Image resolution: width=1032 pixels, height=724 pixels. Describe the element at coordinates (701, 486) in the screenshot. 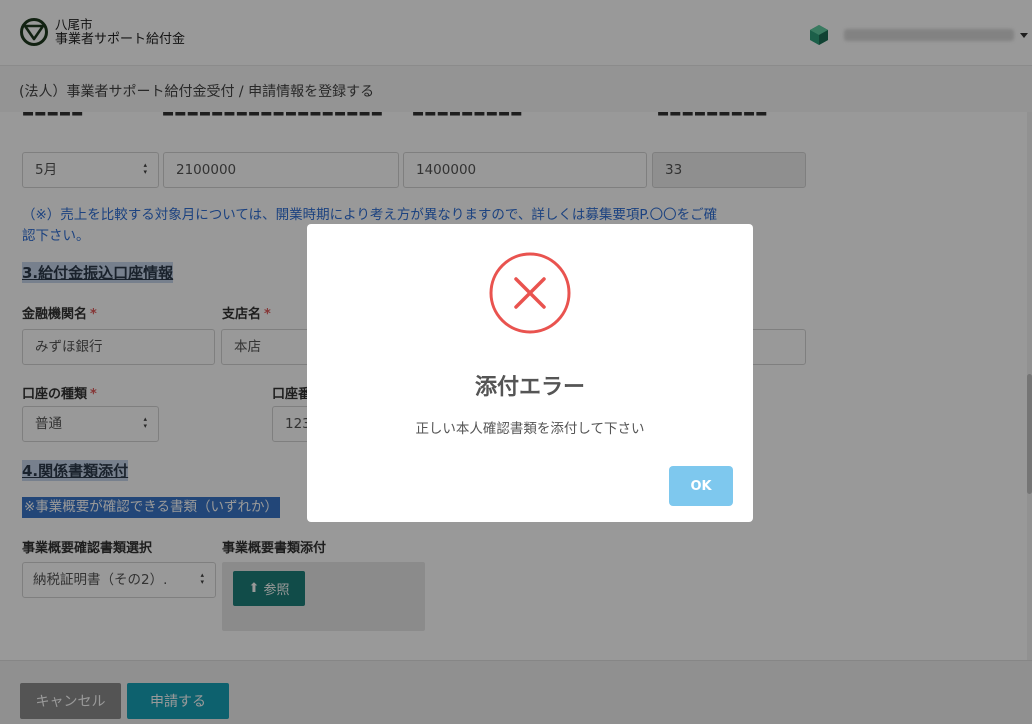

I see `ok-button: OK` at that location.